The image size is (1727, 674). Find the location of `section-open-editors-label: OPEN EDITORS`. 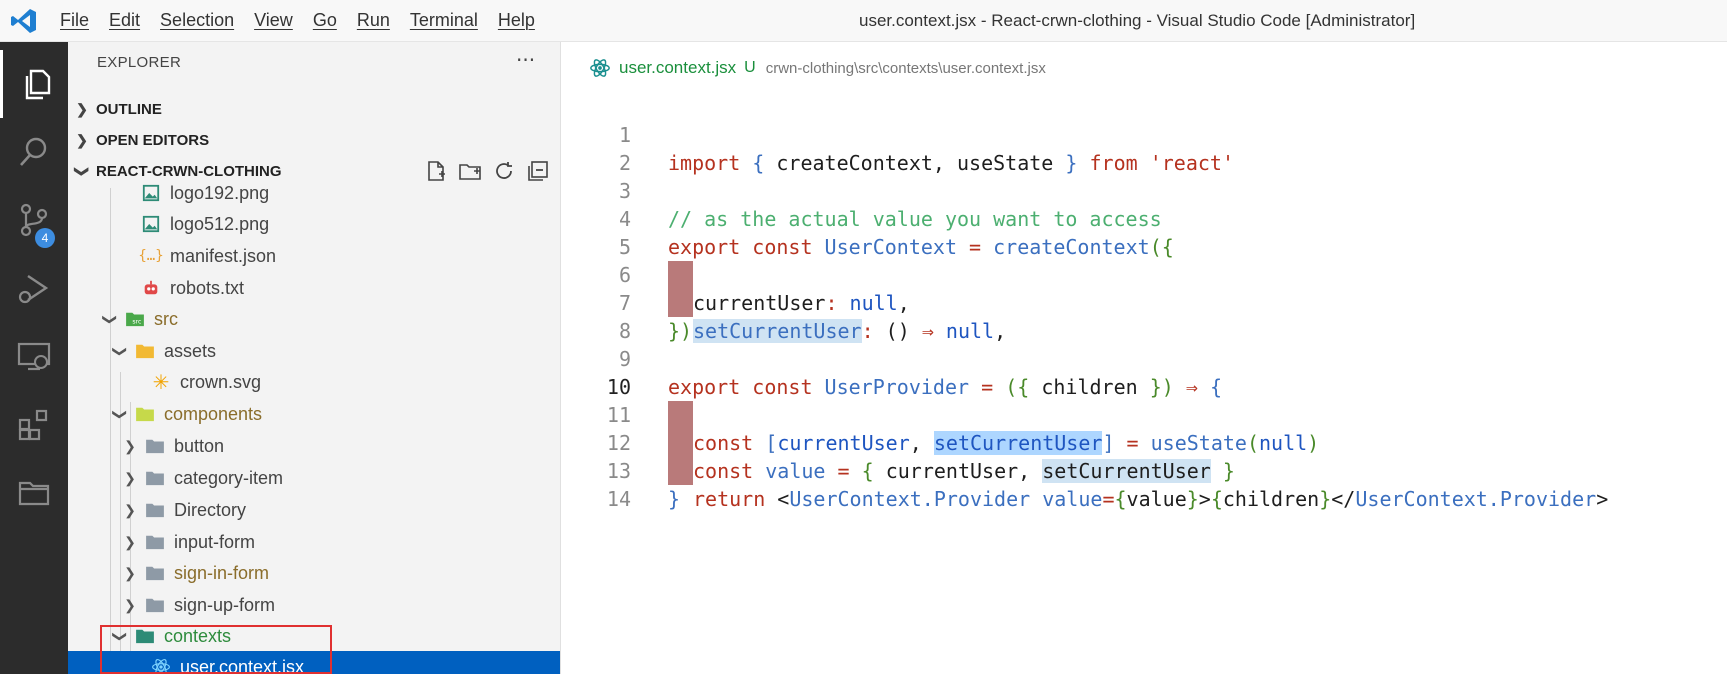

section-open-editors-label: OPEN EDITORS is located at coordinates (153, 140).